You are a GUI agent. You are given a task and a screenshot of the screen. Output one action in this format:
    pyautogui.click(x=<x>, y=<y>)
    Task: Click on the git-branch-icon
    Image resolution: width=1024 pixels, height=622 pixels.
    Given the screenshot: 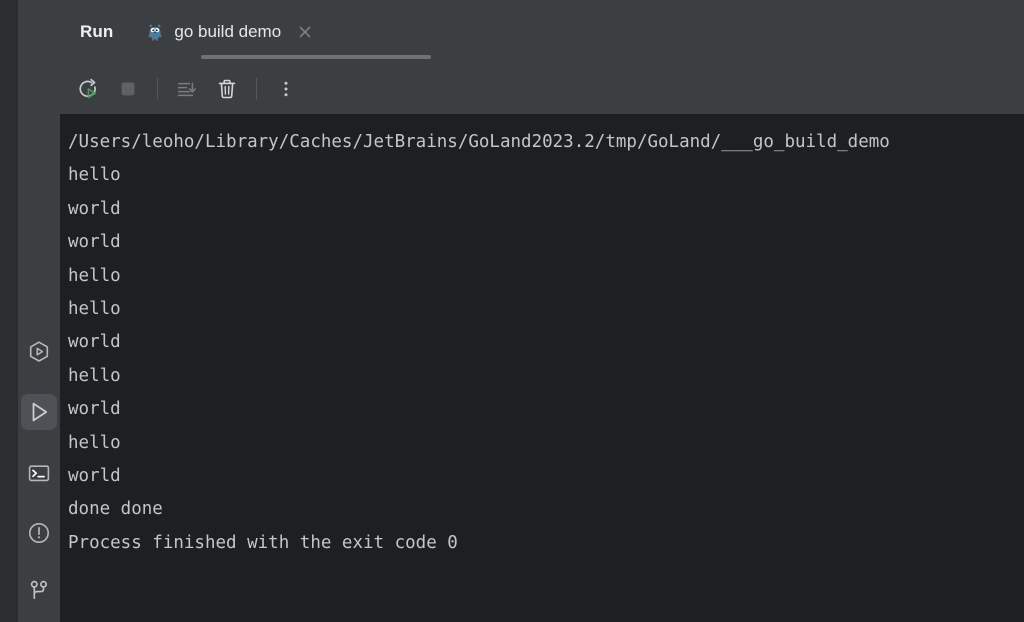 What is the action you would take?
    pyautogui.click(x=39, y=590)
    